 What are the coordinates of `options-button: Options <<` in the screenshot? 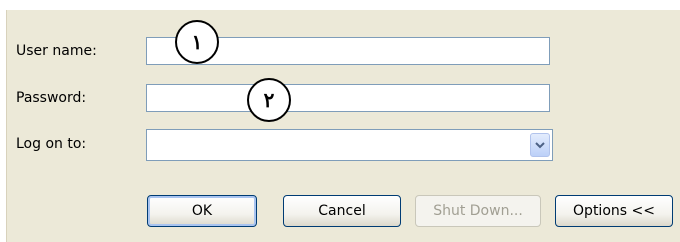 It's located at (614, 211).